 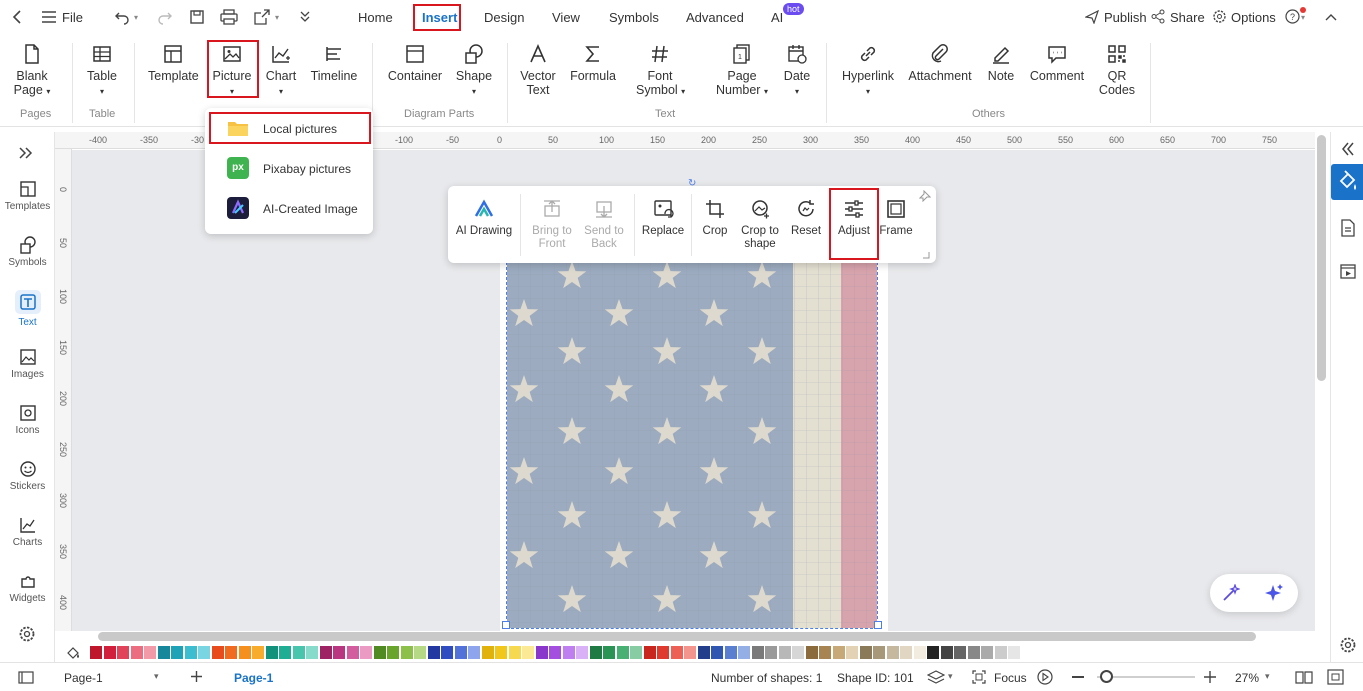 I want to click on tab-view: View, so click(x=566, y=17).